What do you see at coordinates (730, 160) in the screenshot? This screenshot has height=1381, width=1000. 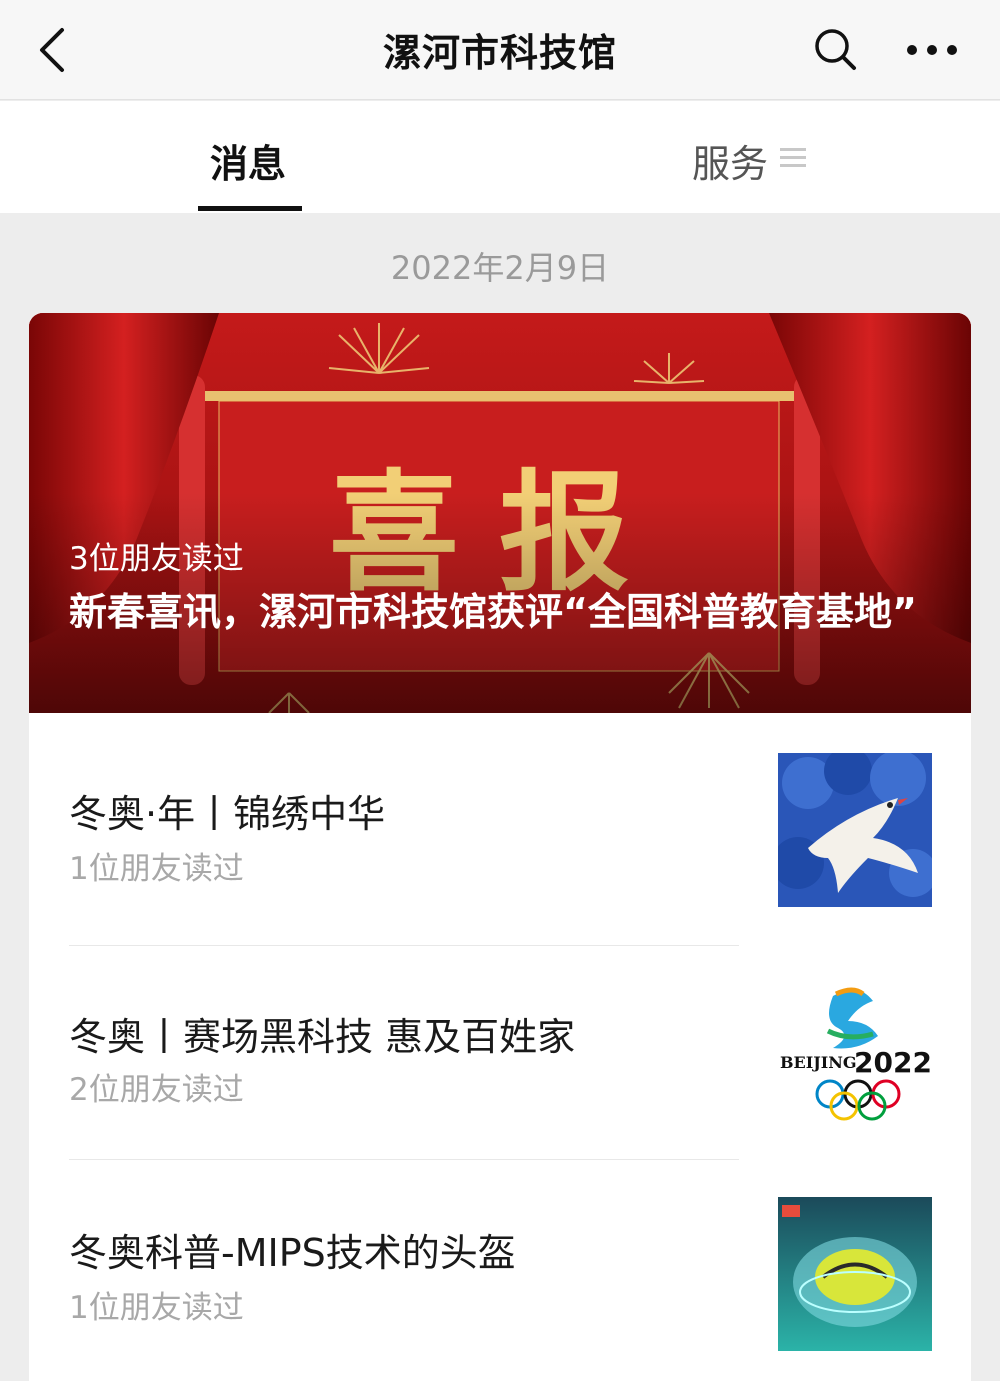 I see `tab-services: 服务` at bounding box center [730, 160].